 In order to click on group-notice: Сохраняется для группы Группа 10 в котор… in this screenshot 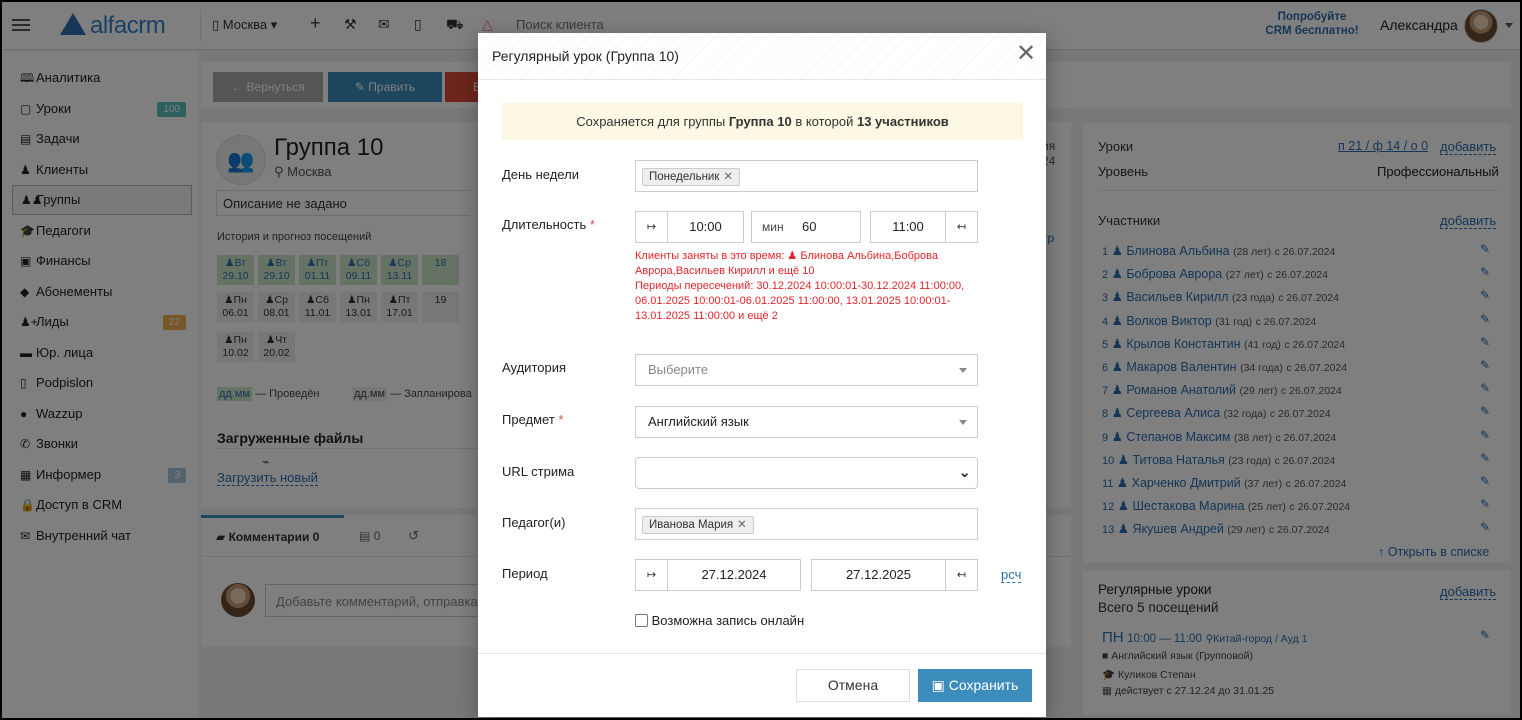, I will do `click(762, 121)`.